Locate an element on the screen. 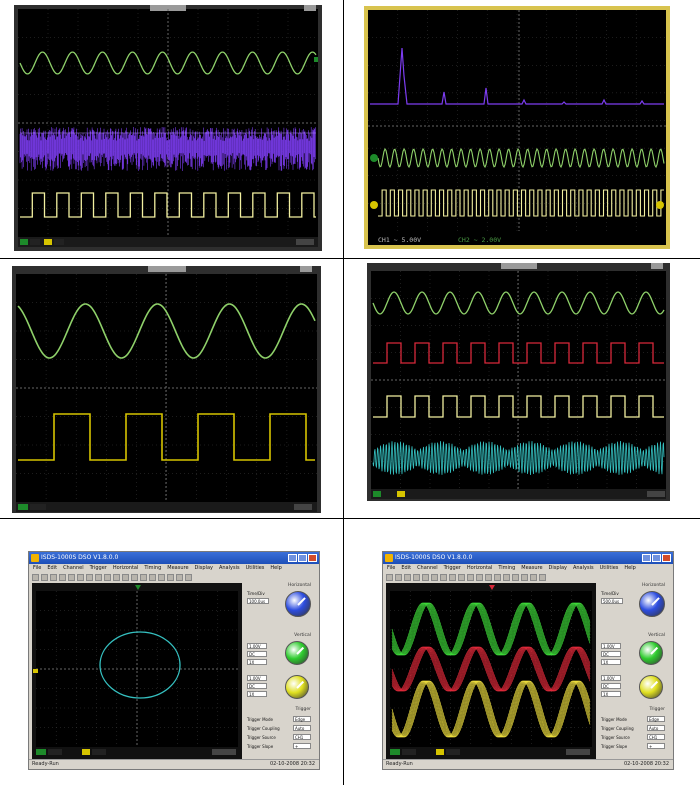 This screenshot has width=700, height=785. ch-level-marker is located at coordinates (35, 671).